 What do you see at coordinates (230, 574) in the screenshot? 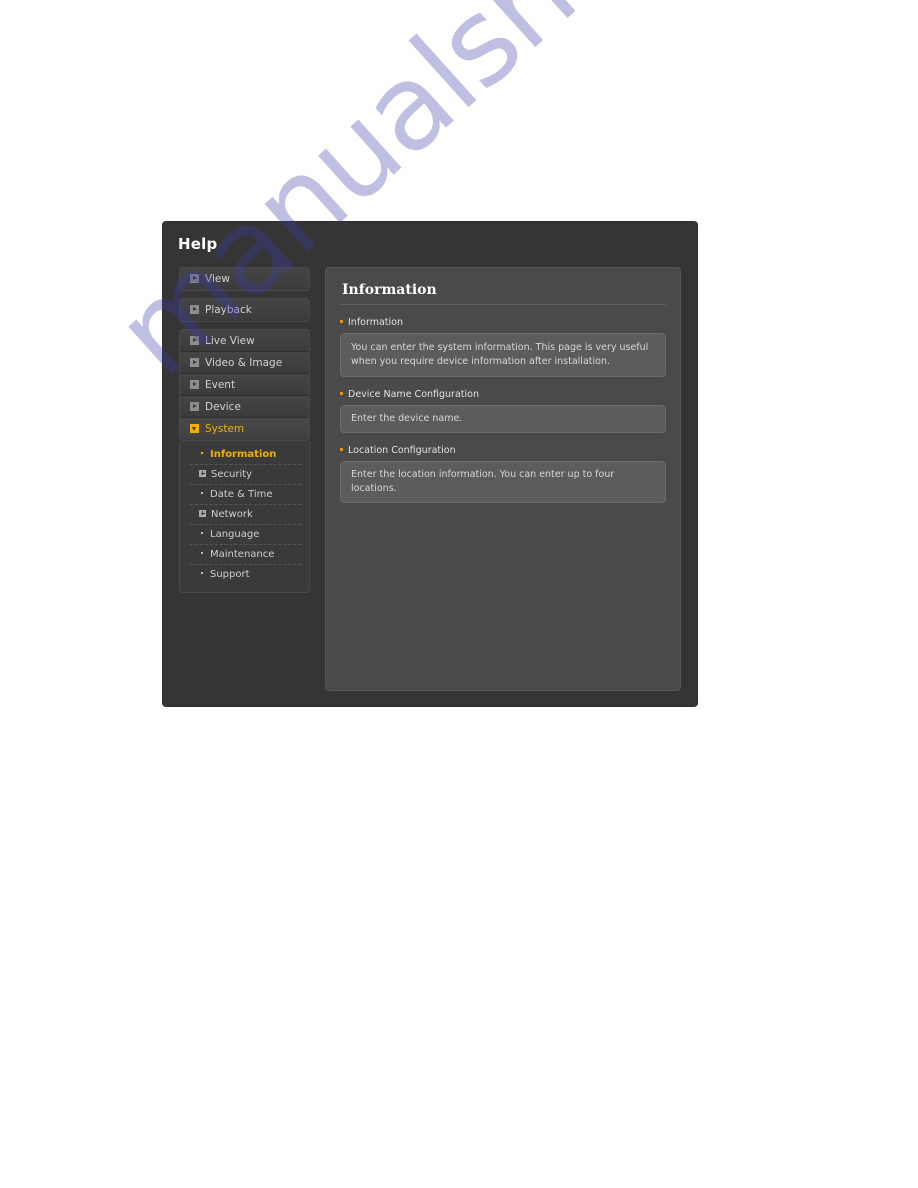
I see `submenu-item-label: Support` at bounding box center [230, 574].